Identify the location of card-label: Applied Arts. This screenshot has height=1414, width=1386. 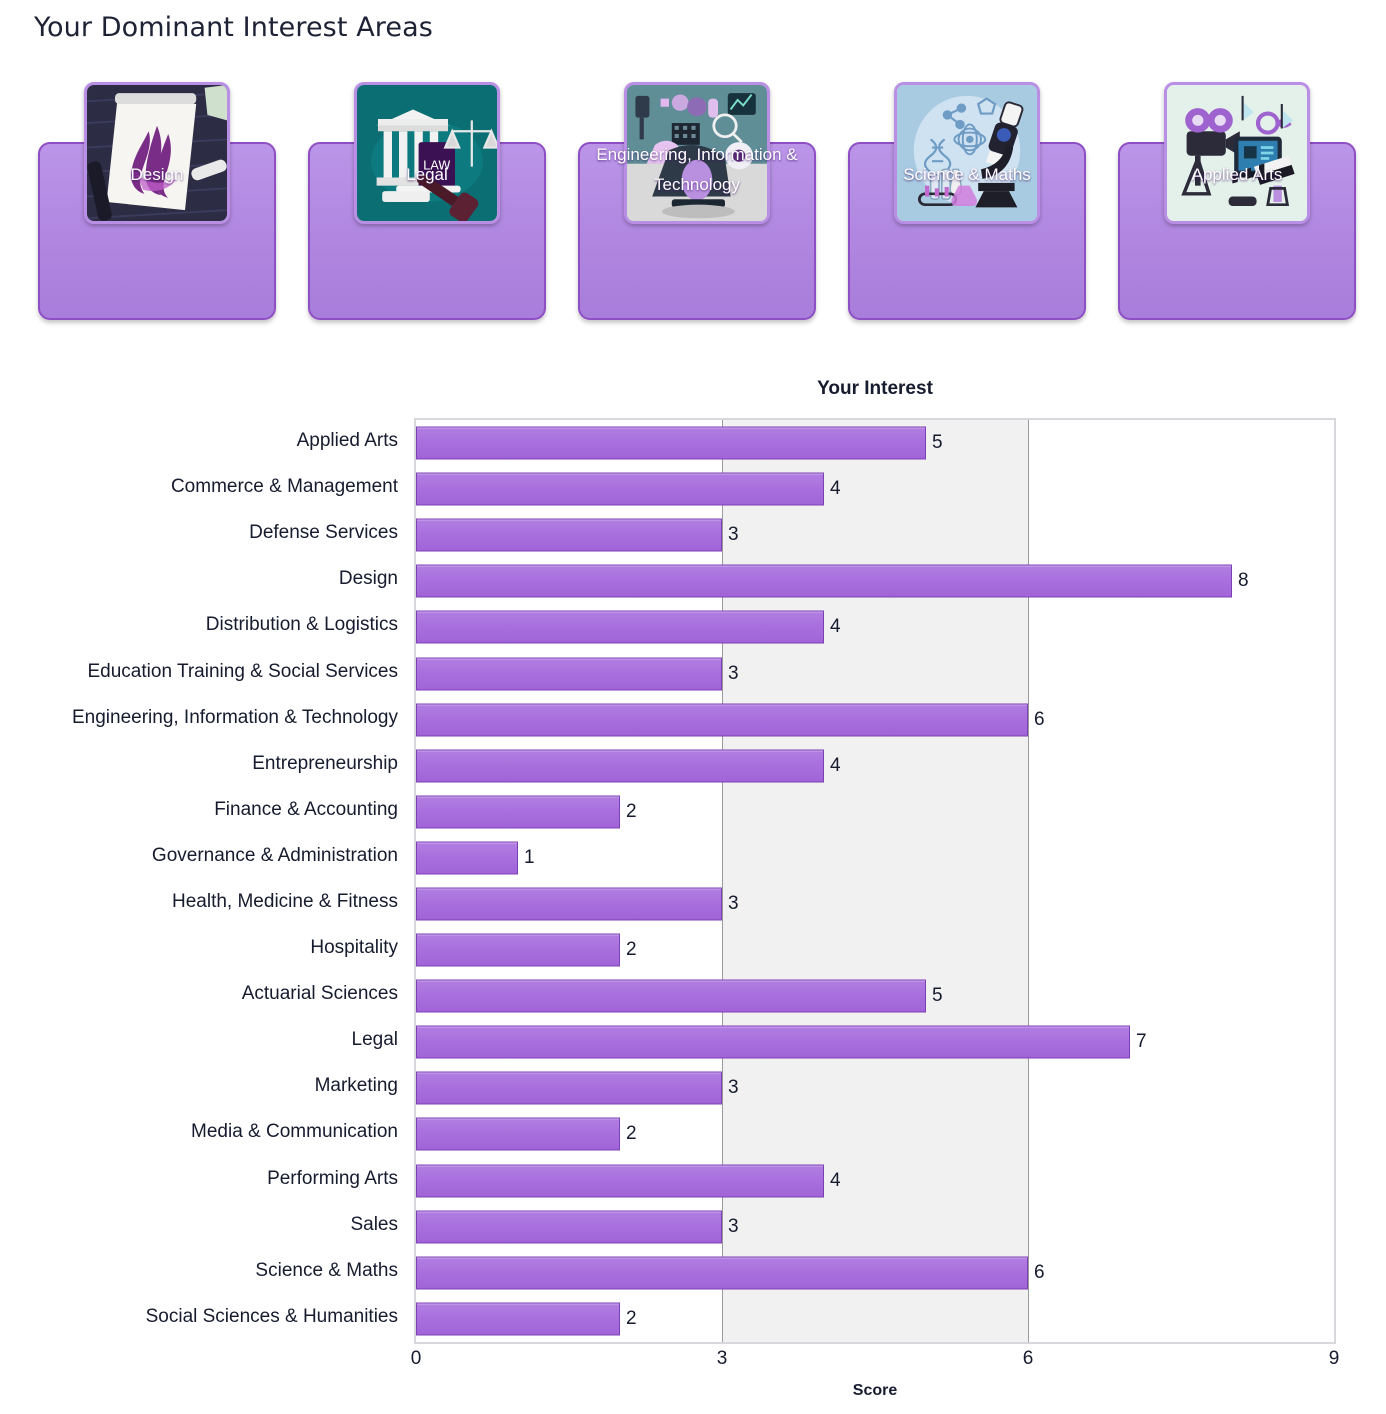
(1237, 174).